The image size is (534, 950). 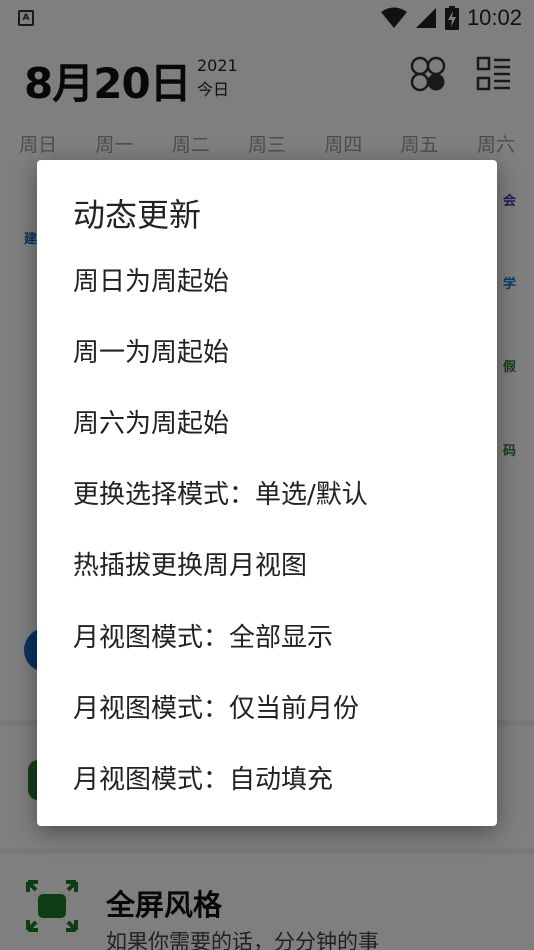 I want to click on menu-item-monday-start: 周一为周起始, so click(x=267, y=350).